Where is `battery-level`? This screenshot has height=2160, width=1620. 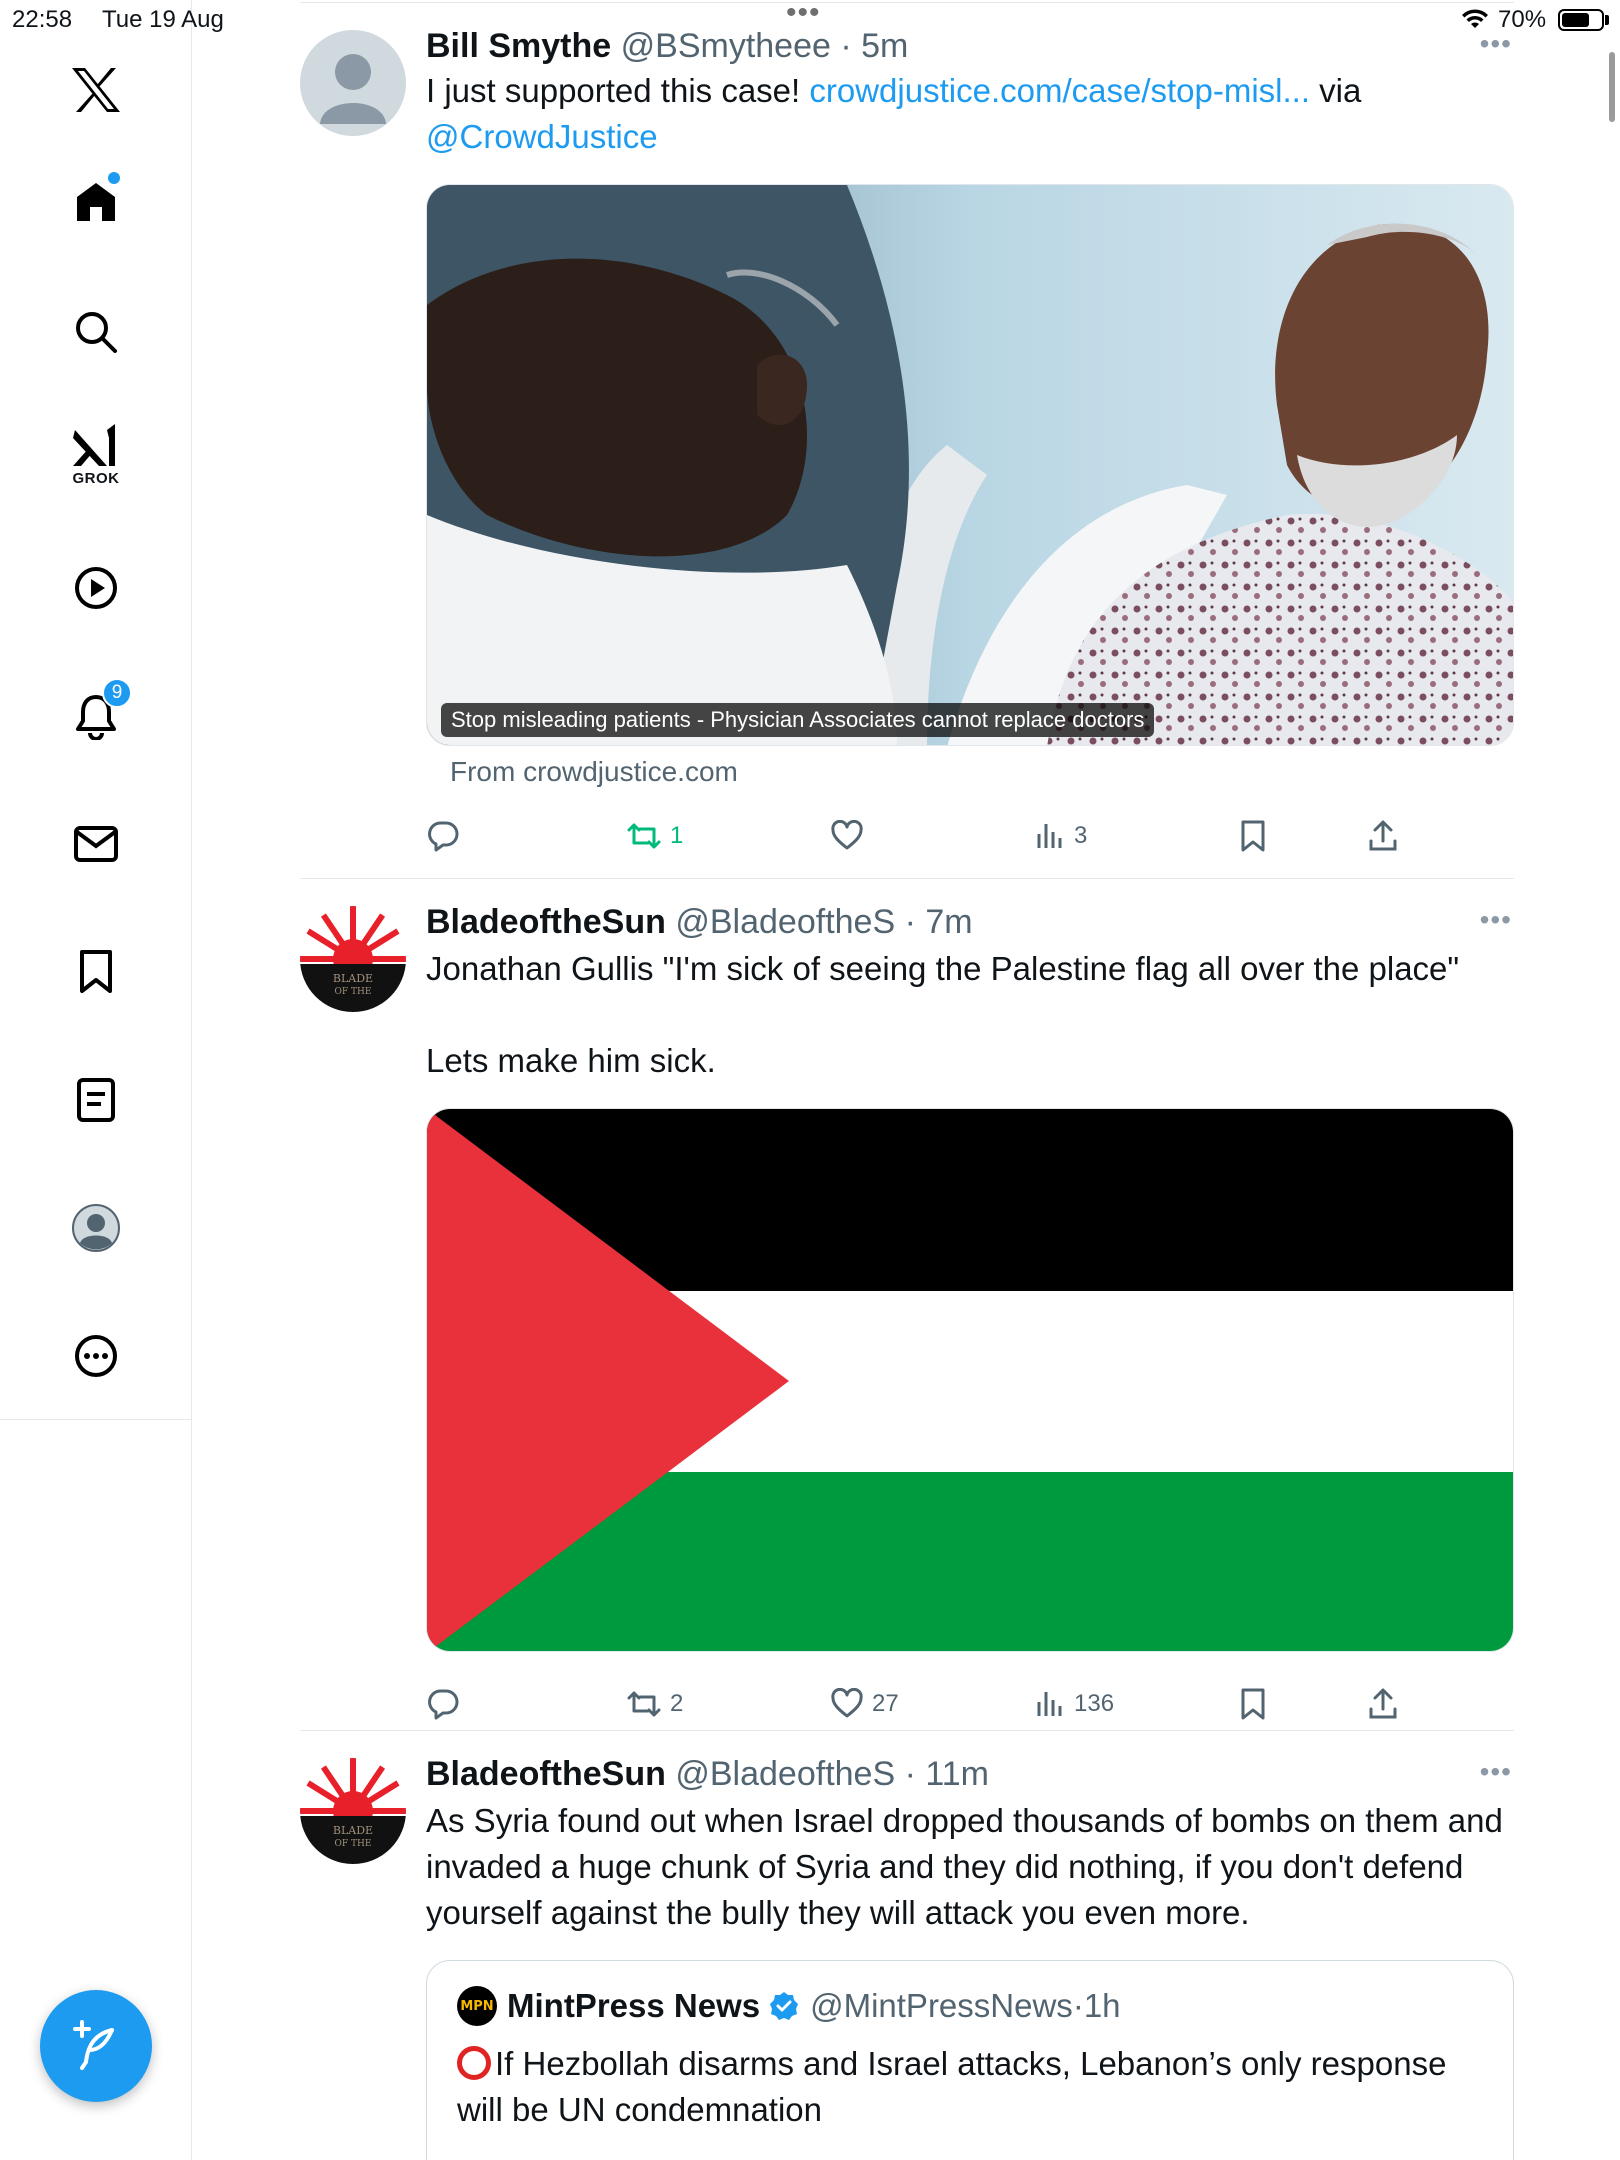 battery-level is located at coordinates (1575, 20).